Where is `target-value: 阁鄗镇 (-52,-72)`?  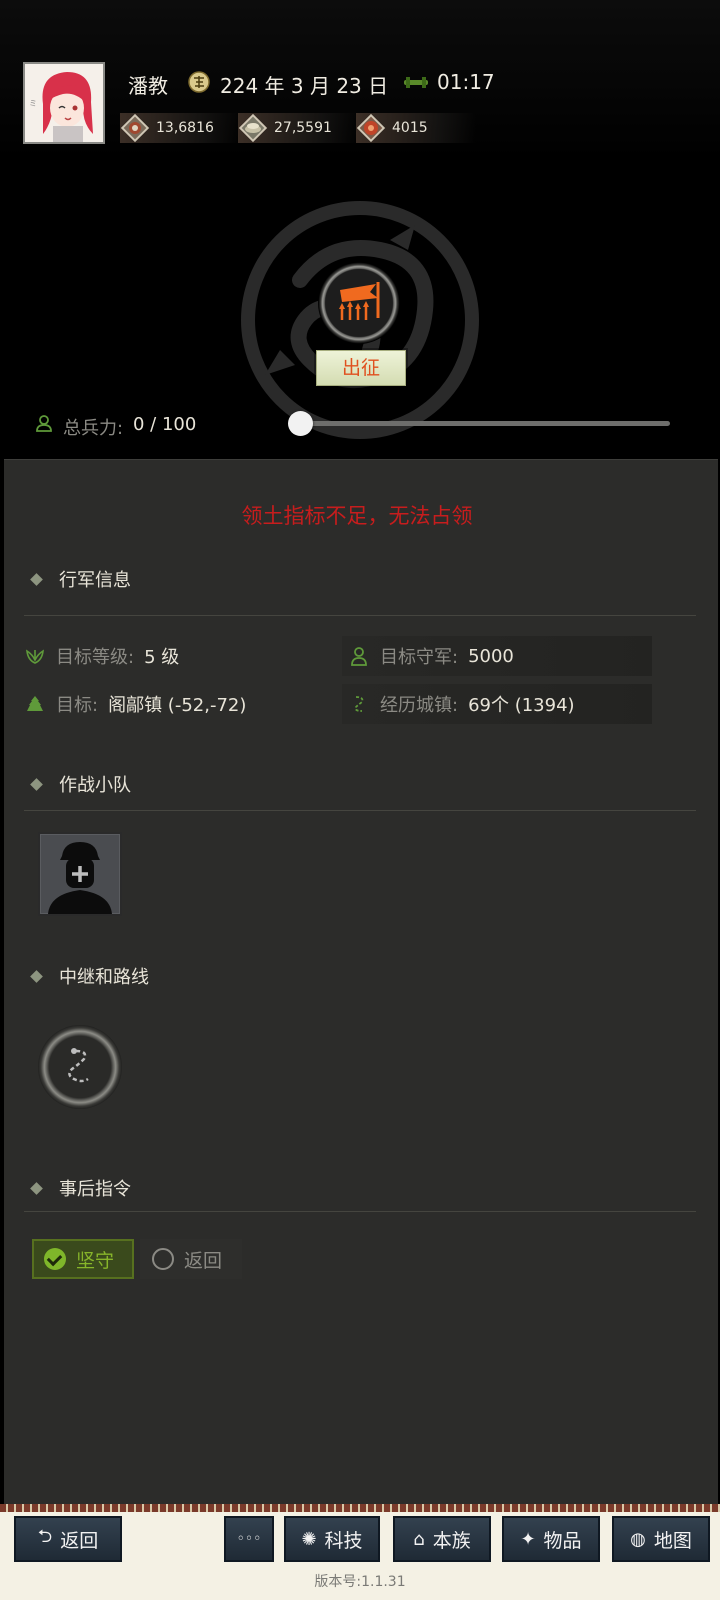
target-value: 阁鄗镇 (-52,-72) is located at coordinates (177, 704).